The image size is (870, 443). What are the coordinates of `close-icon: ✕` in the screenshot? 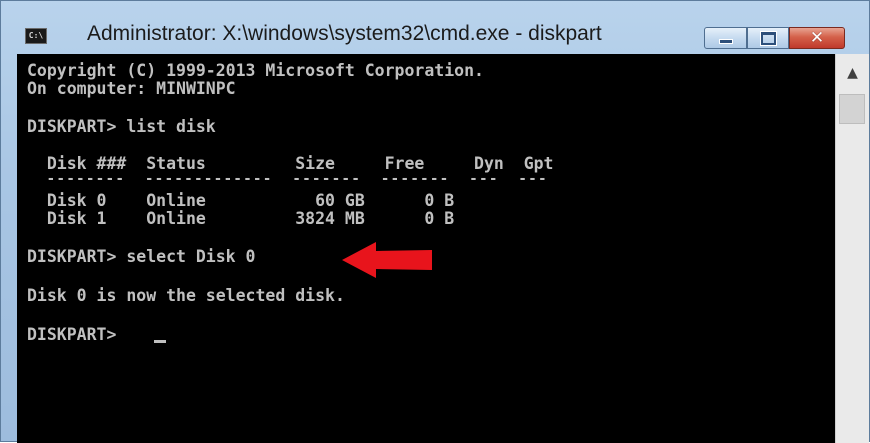 It's located at (817, 38).